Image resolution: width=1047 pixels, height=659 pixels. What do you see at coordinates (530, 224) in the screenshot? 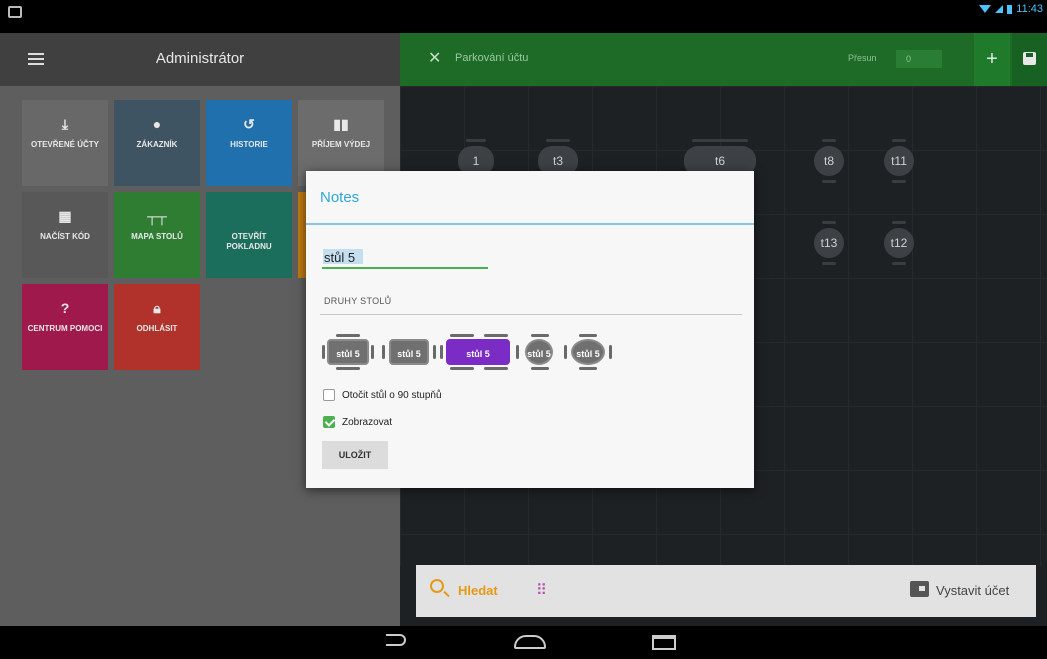
I see `dialog-divider` at bounding box center [530, 224].